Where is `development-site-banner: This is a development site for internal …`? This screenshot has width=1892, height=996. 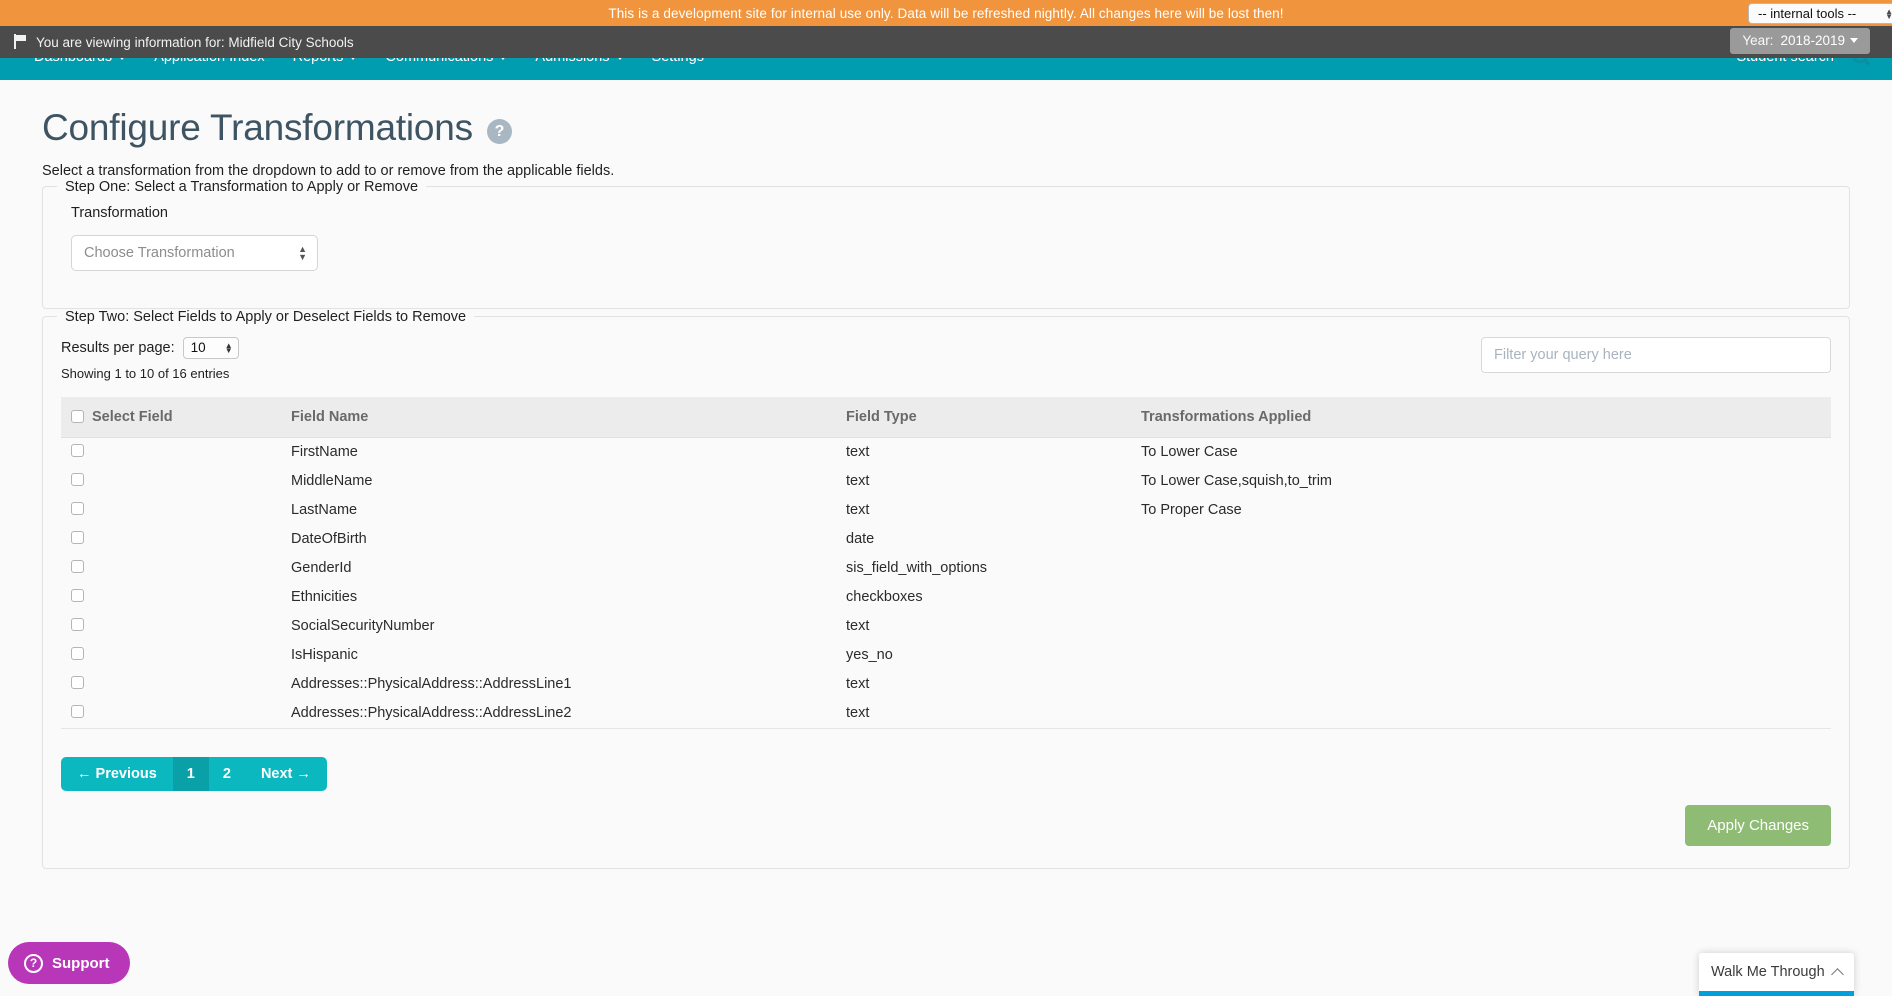 development-site-banner: This is a development site for internal … is located at coordinates (946, 13).